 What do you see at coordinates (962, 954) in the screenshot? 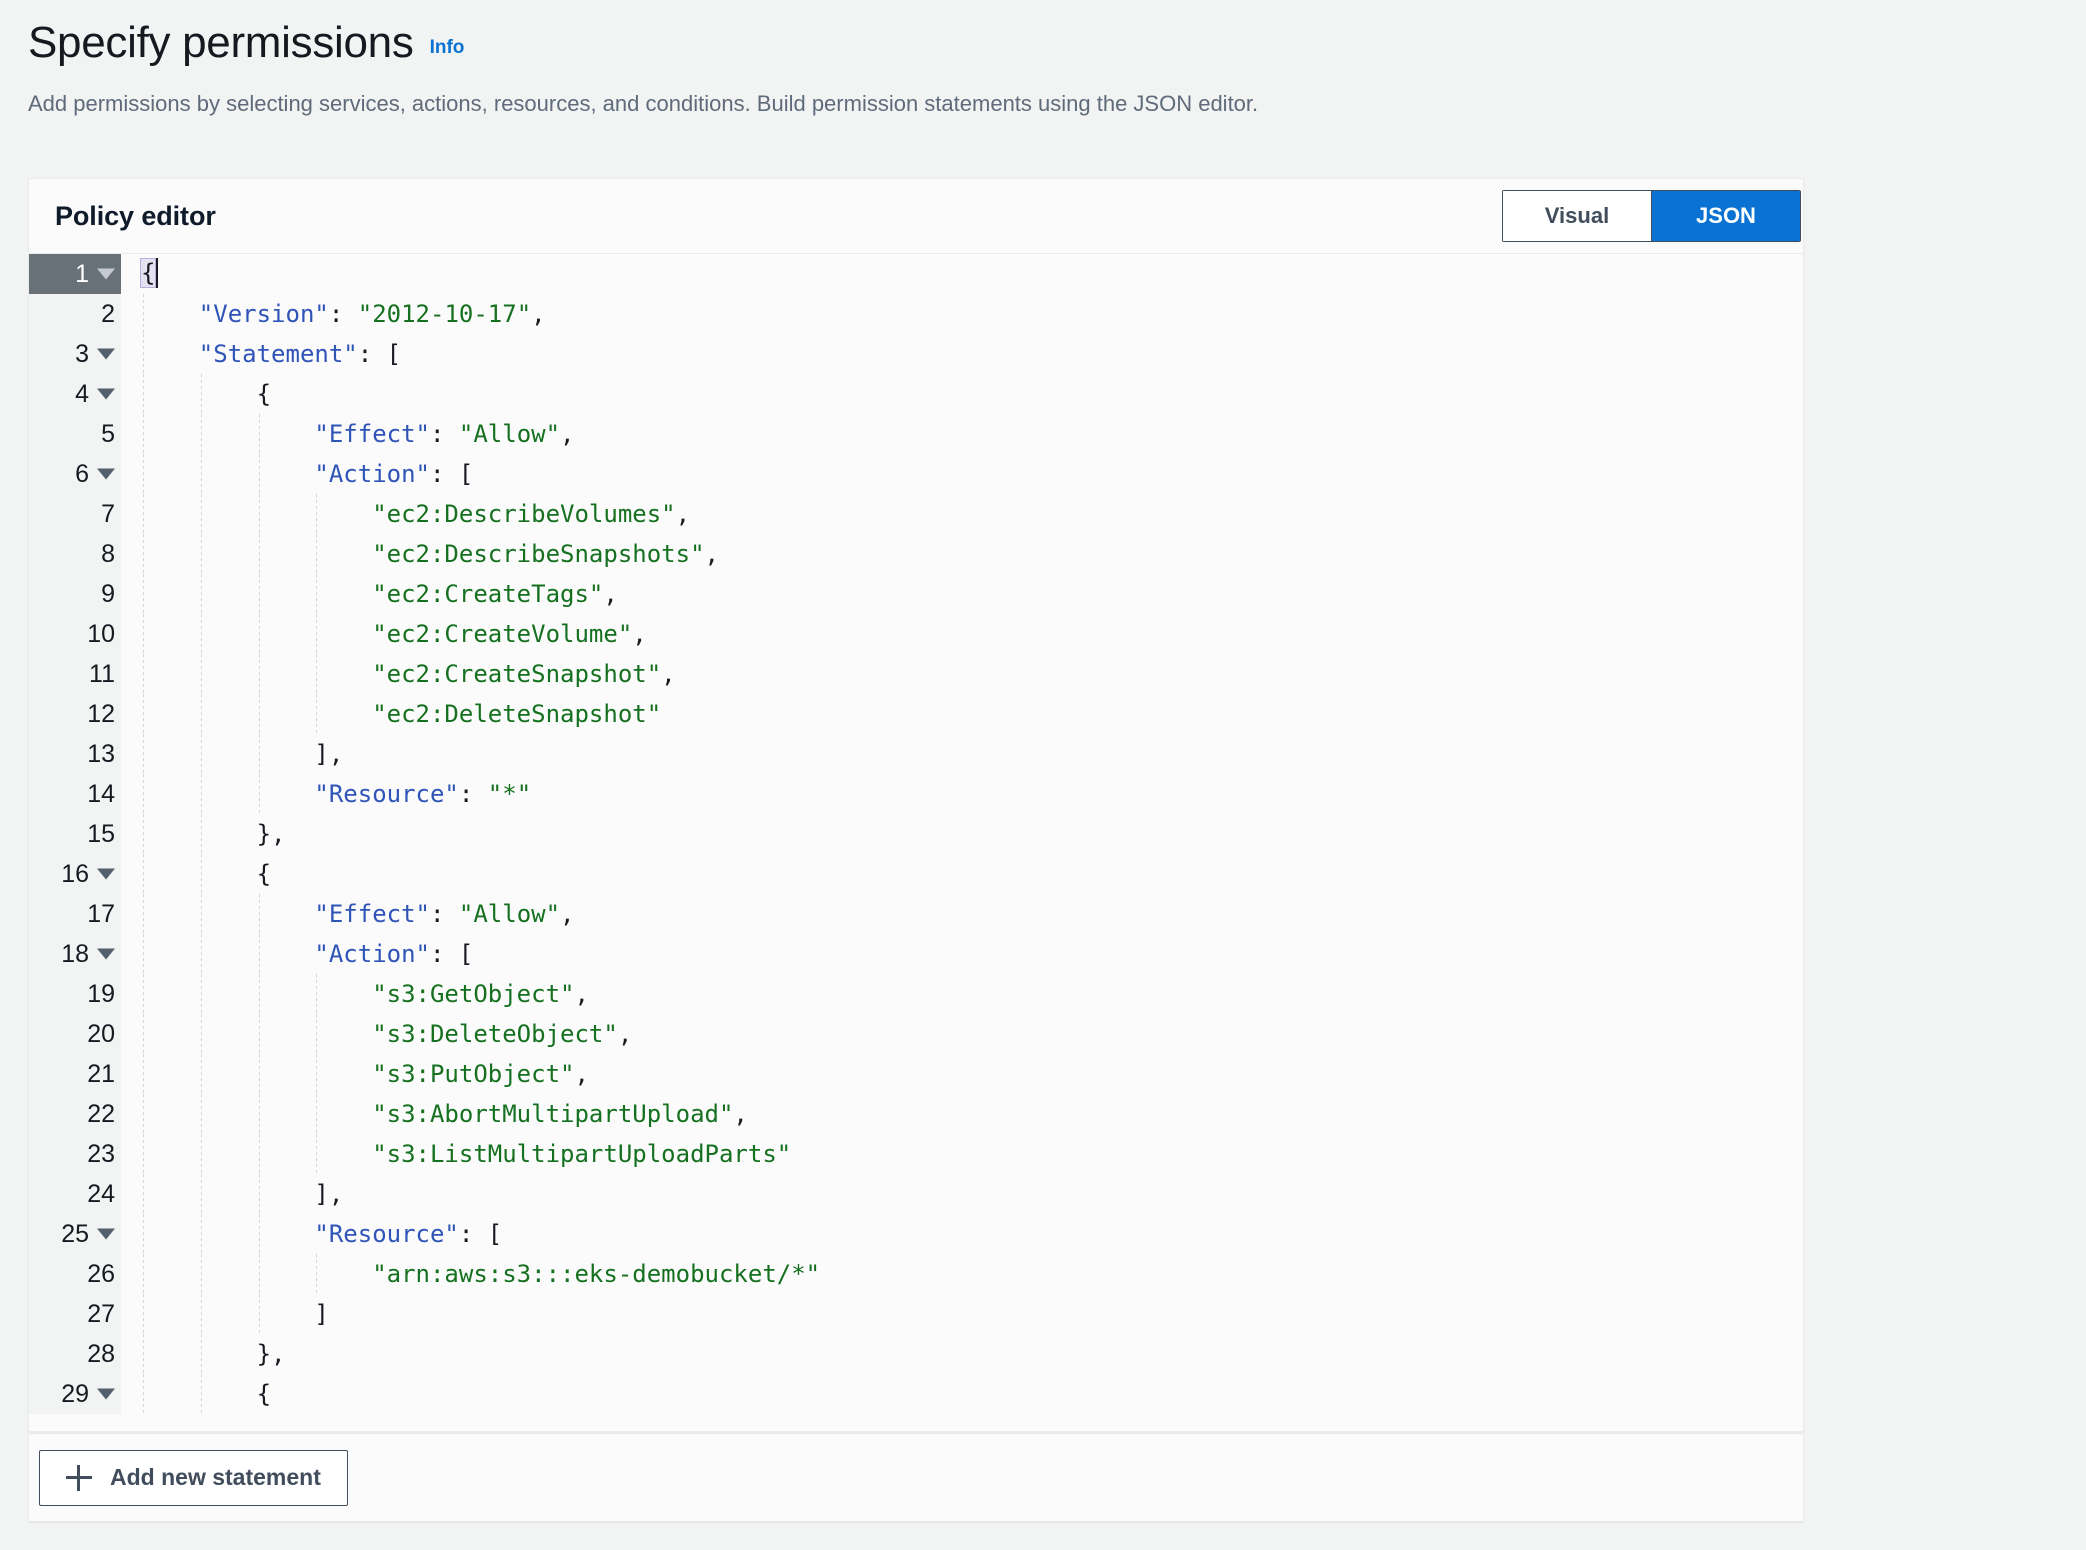
I see `code-line-text: "Action": [` at bounding box center [962, 954].